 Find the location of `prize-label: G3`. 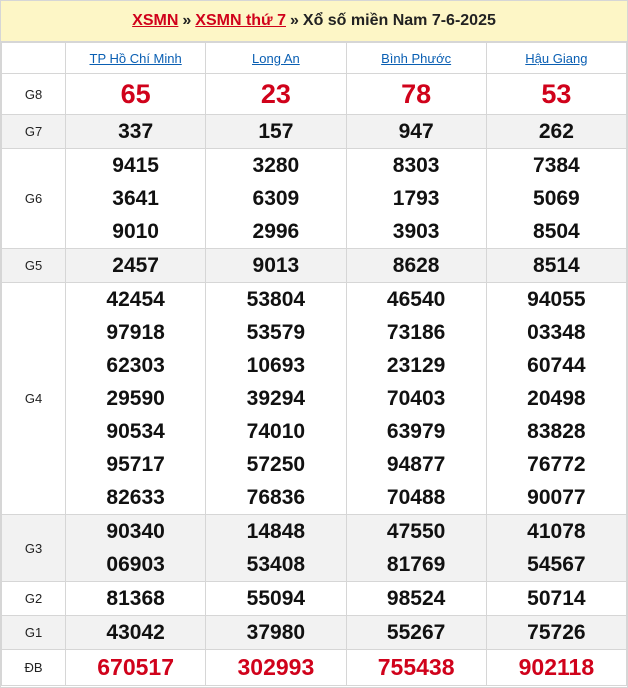

prize-label: G3 is located at coordinates (33, 548).